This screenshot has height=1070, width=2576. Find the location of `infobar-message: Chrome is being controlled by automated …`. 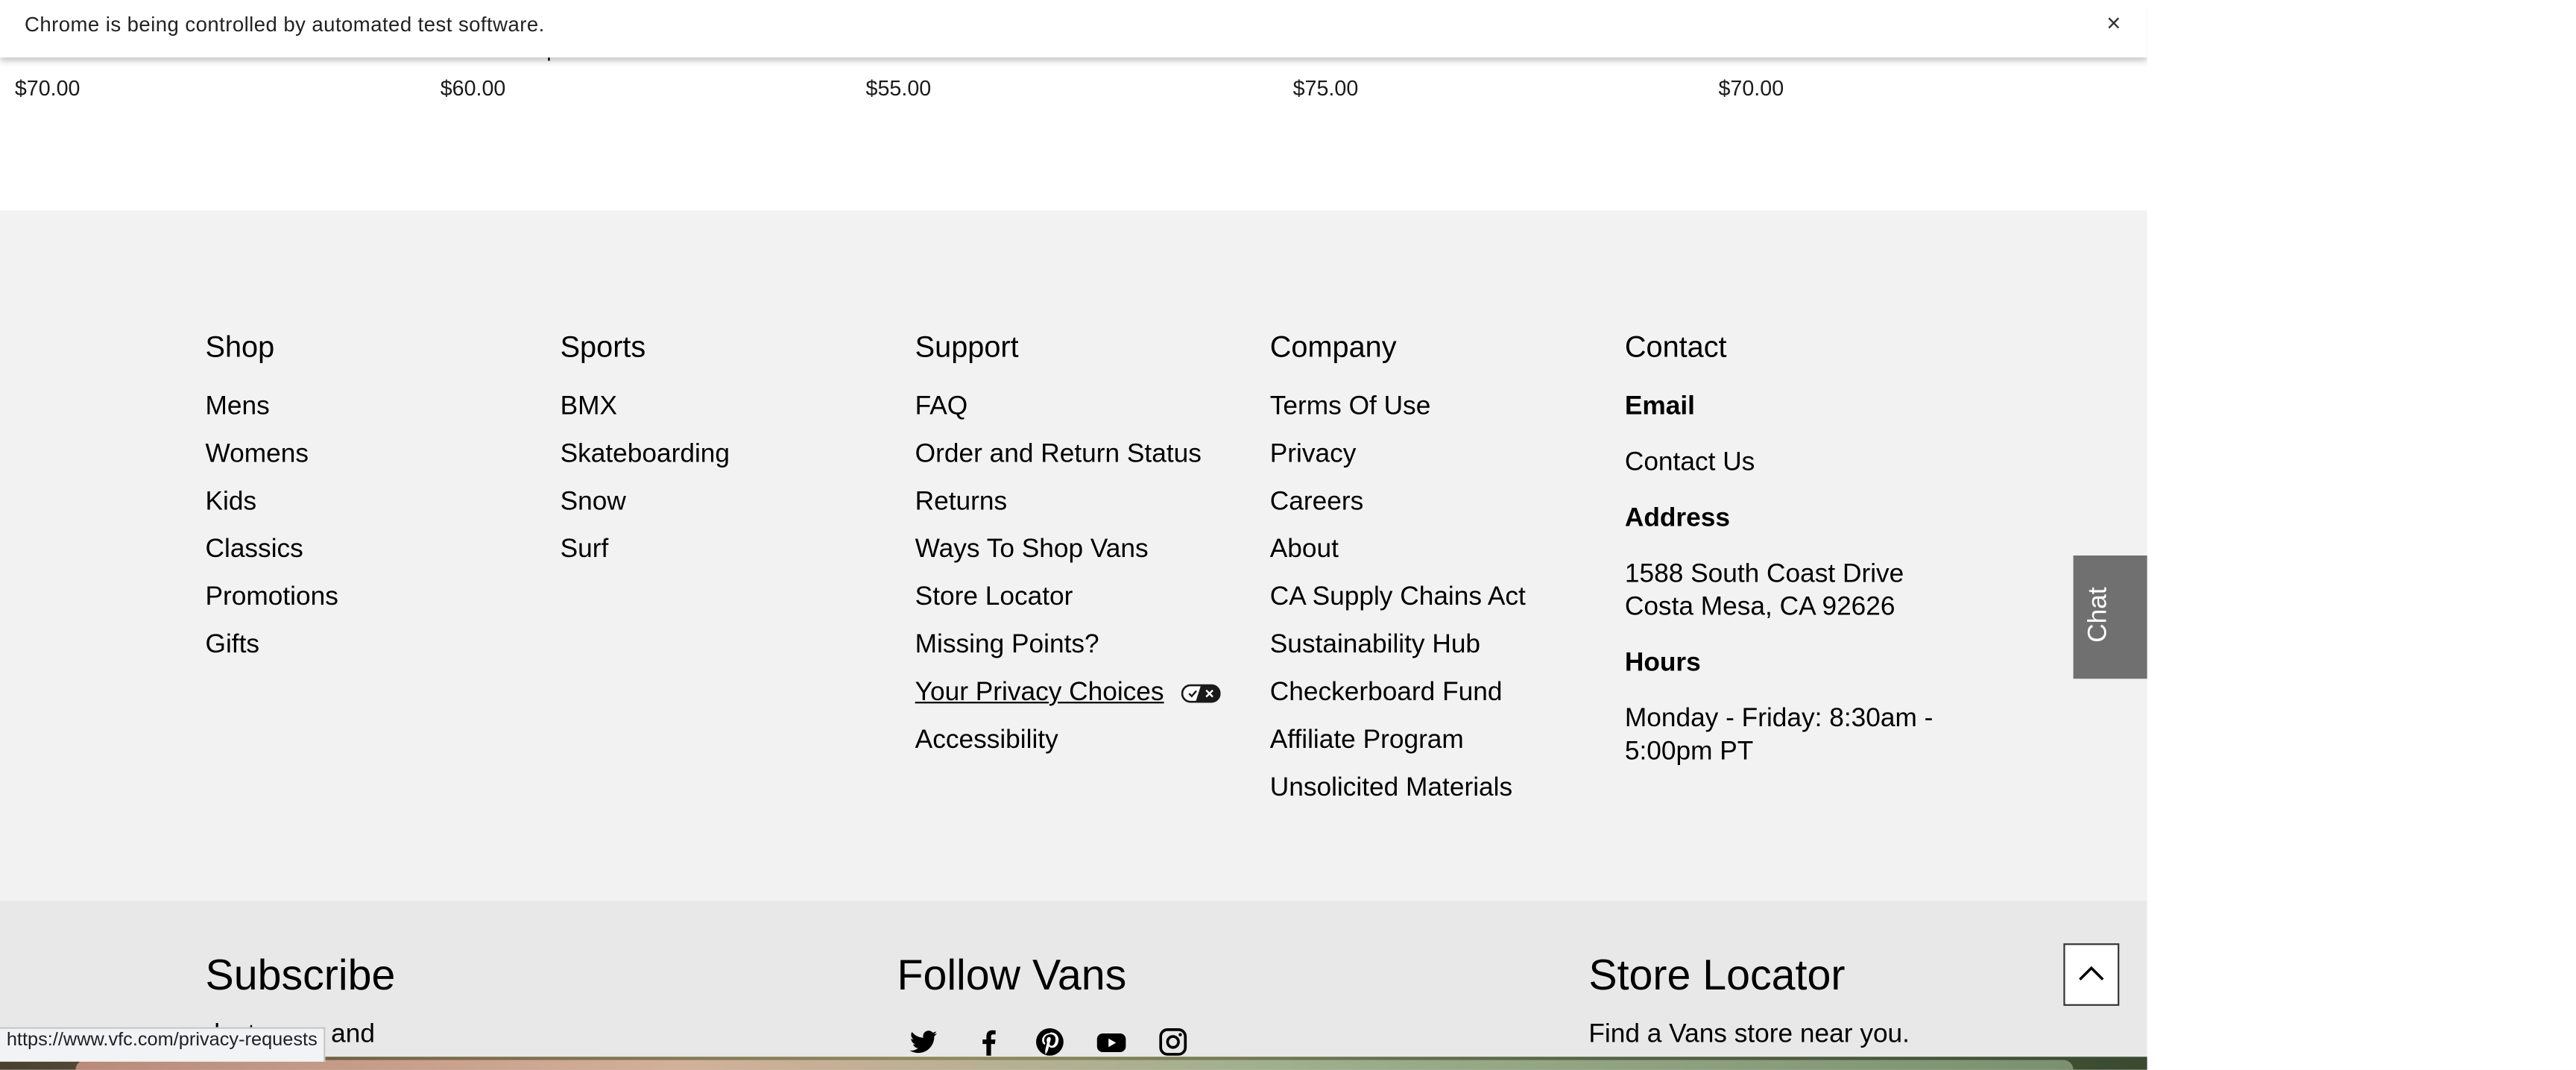

infobar-message: Chrome is being controlled by automated … is located at coordinates (285, 25).